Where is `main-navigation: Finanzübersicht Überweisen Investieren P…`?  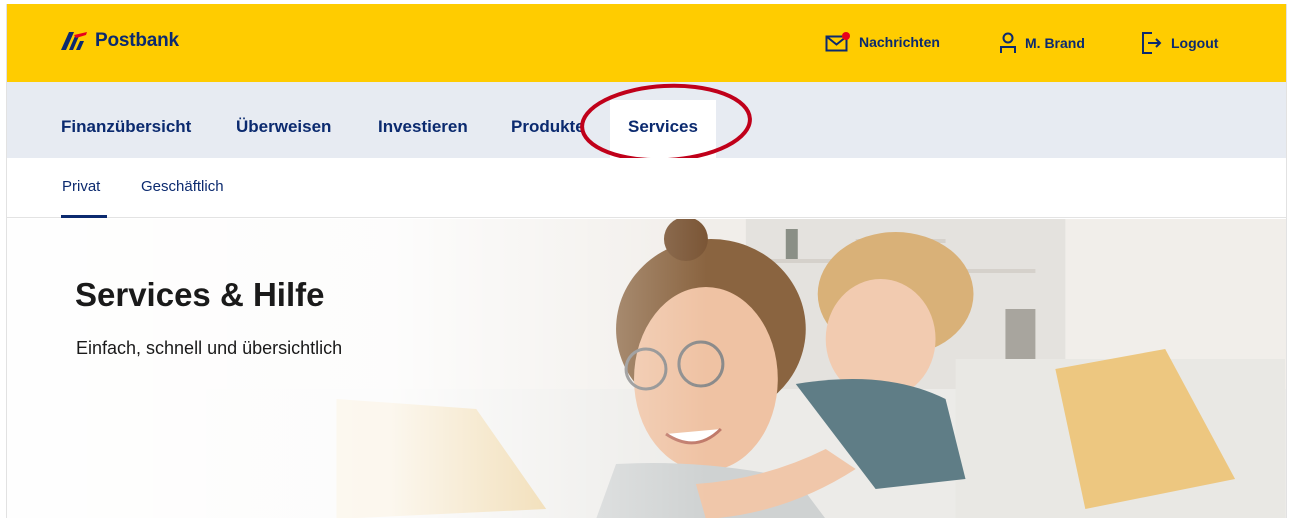 main-navigation: Finanzübersicht Überweisen Investieren P… is located at coordinates (646, 120).